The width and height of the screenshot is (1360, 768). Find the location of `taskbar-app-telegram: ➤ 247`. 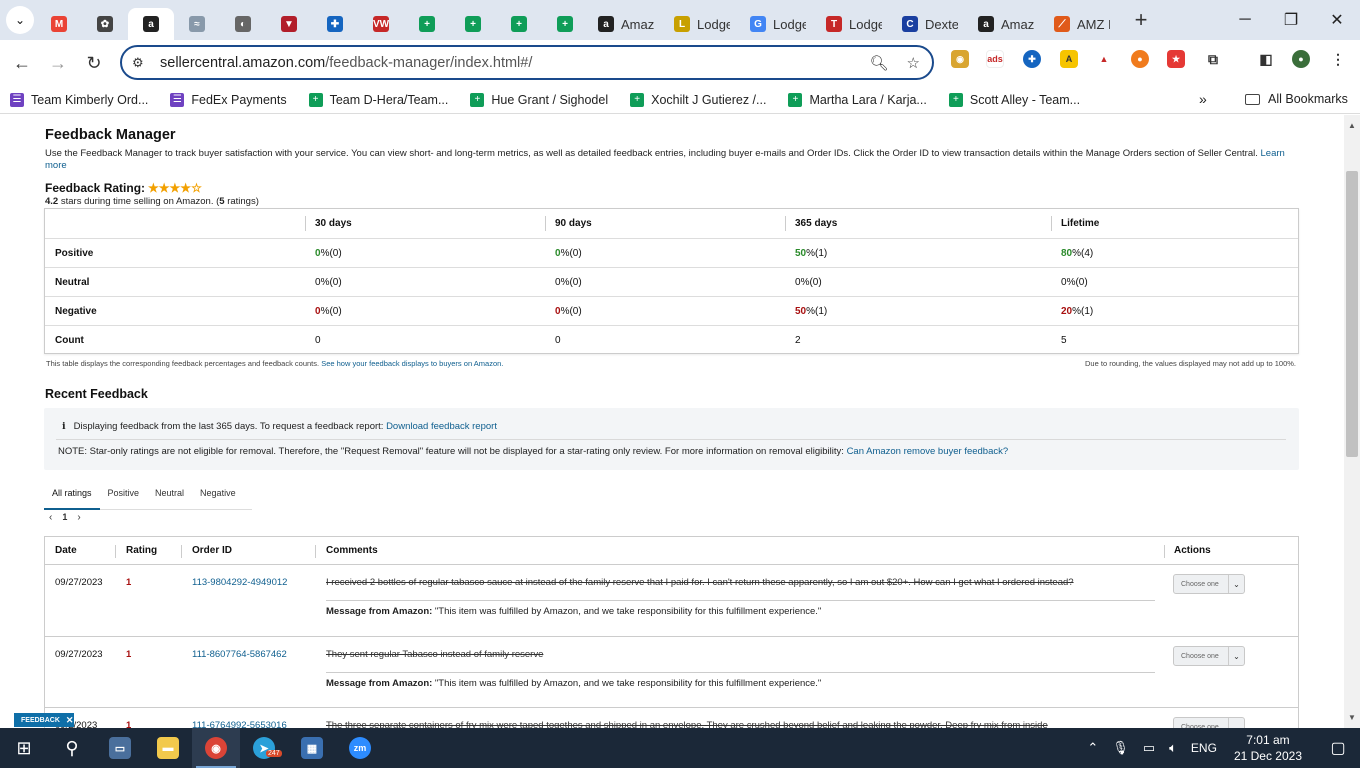

taskbar-app-telegram: ➤ 247 is located at coordinates (264, 748).